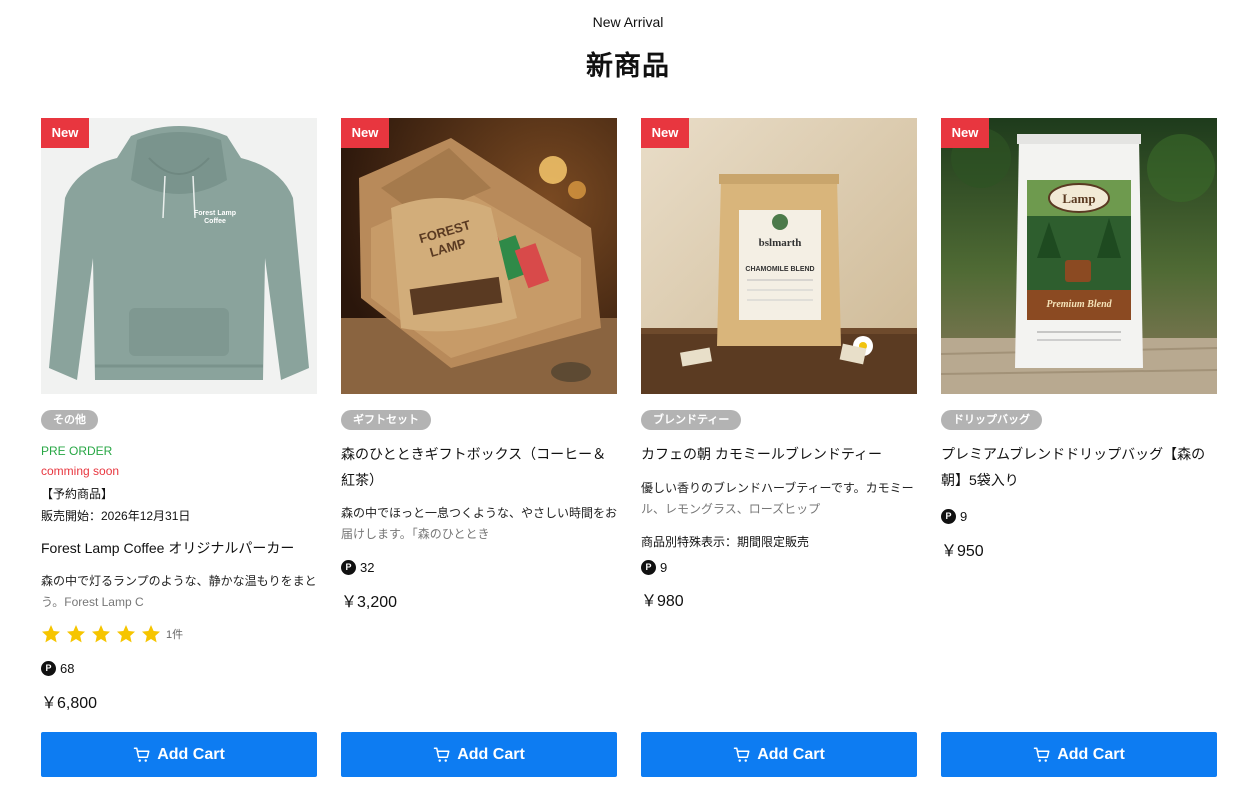  I want to click on product-name: プレミアムブレンドドリップバッグ【森の 朝】5袋入り, so click(1079, 467).